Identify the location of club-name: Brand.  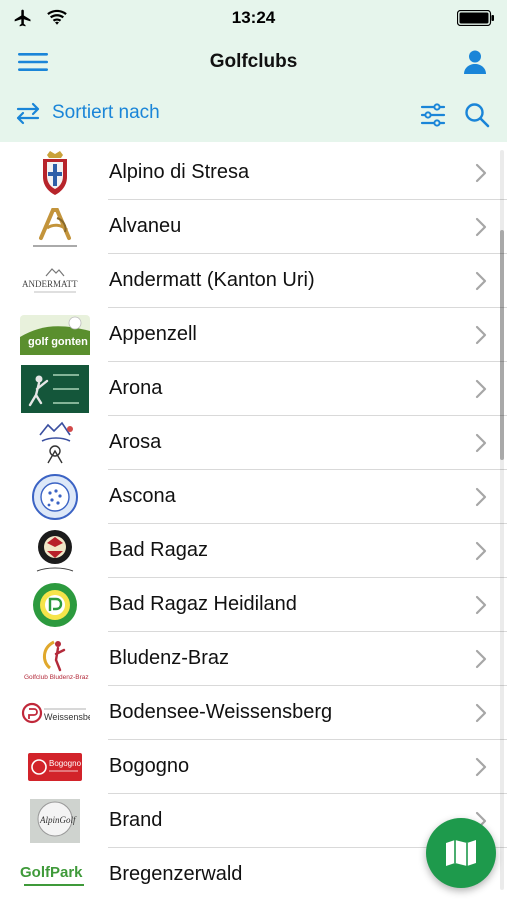
(136, 820).